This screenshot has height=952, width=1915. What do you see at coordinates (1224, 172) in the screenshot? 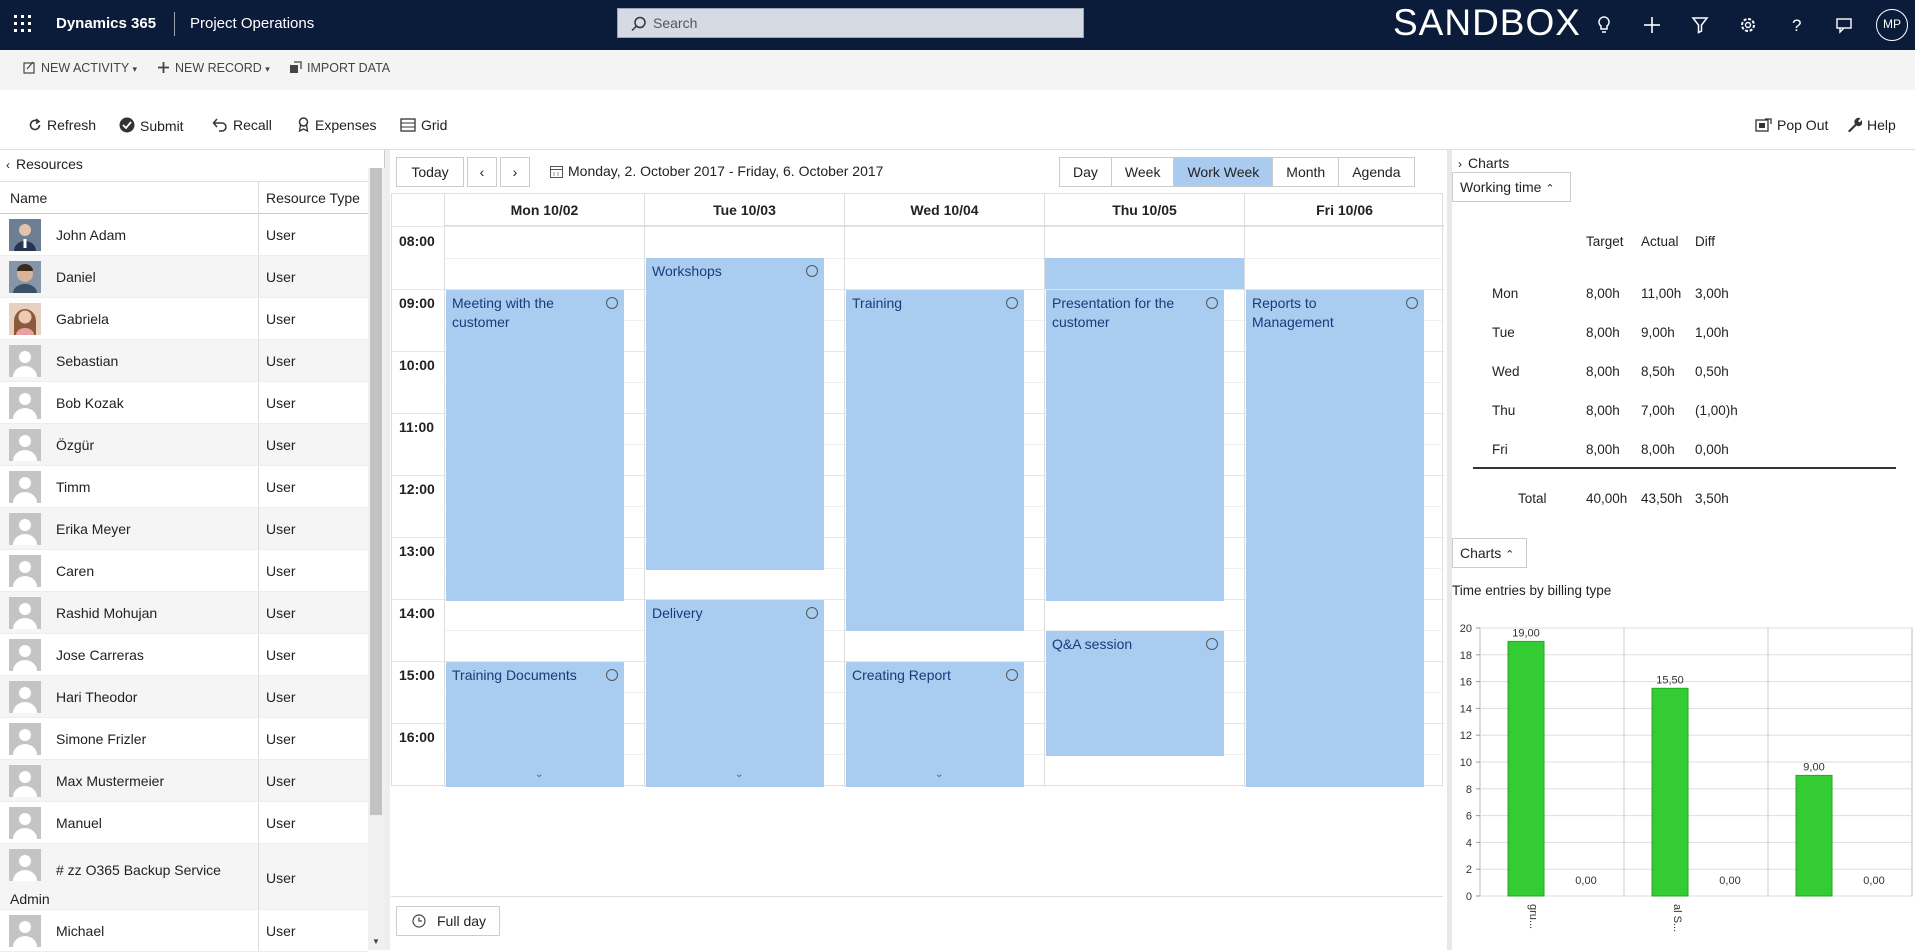
I see `view-work-week-button: Work Week` at bounding box center [1224, 172].